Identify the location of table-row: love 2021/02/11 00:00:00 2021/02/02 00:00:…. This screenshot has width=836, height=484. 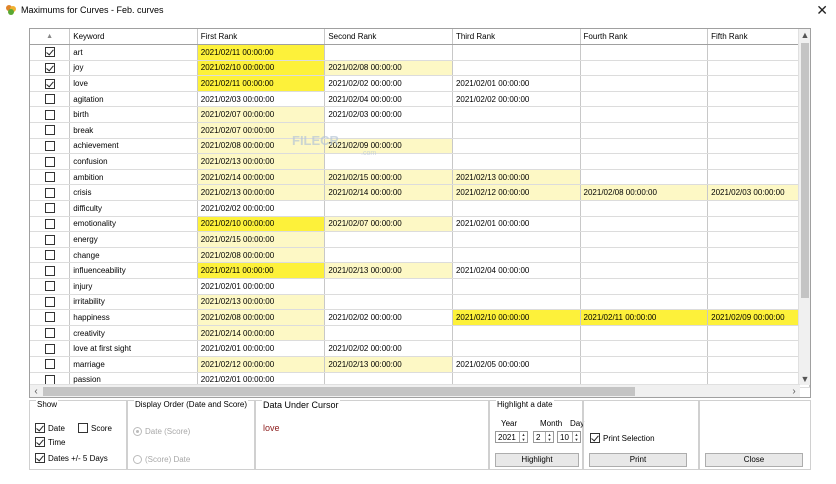
(420, 83).